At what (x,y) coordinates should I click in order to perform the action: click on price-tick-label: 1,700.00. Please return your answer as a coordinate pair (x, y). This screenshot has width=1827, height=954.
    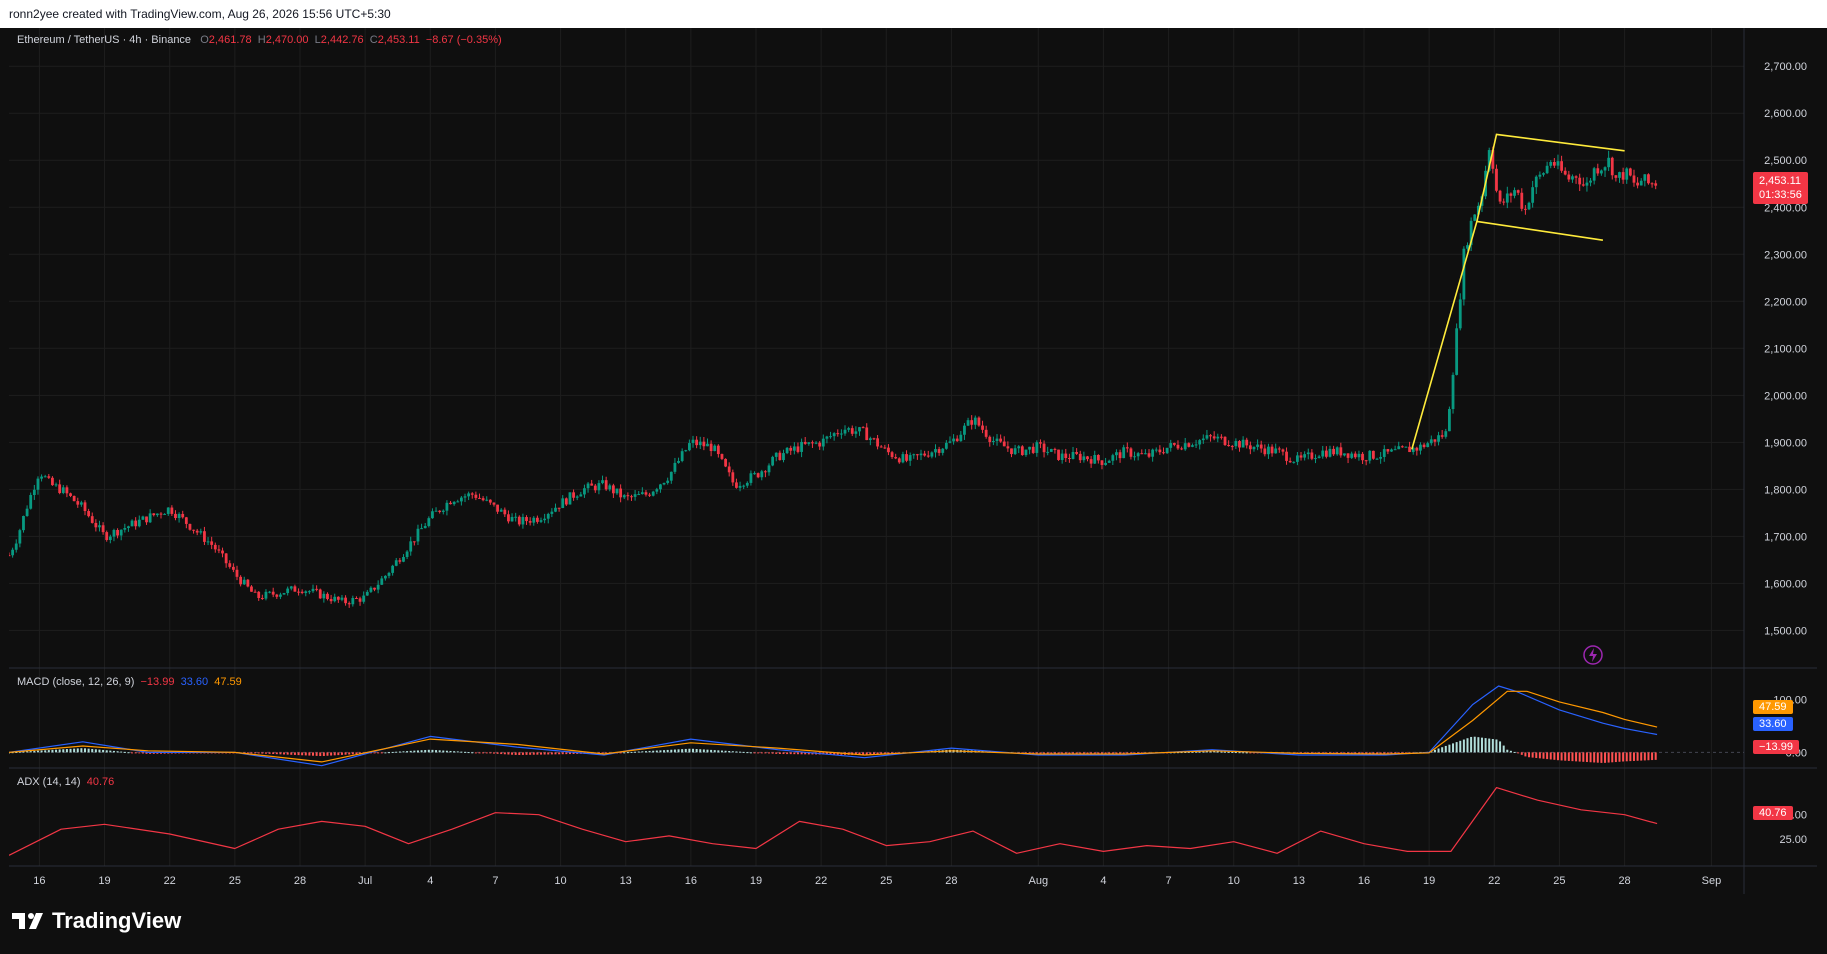
    Looking at the image, I should click on (1785, 537).